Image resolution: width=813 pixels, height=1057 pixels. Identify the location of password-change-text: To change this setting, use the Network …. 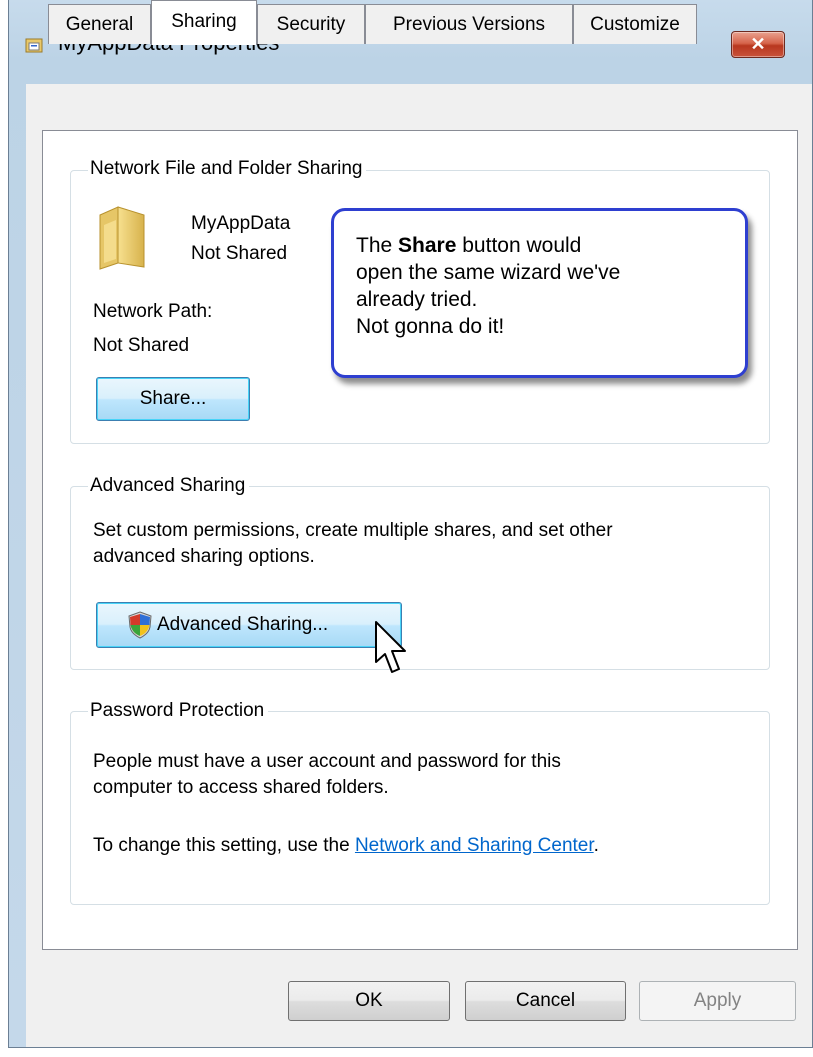
(346, 846).